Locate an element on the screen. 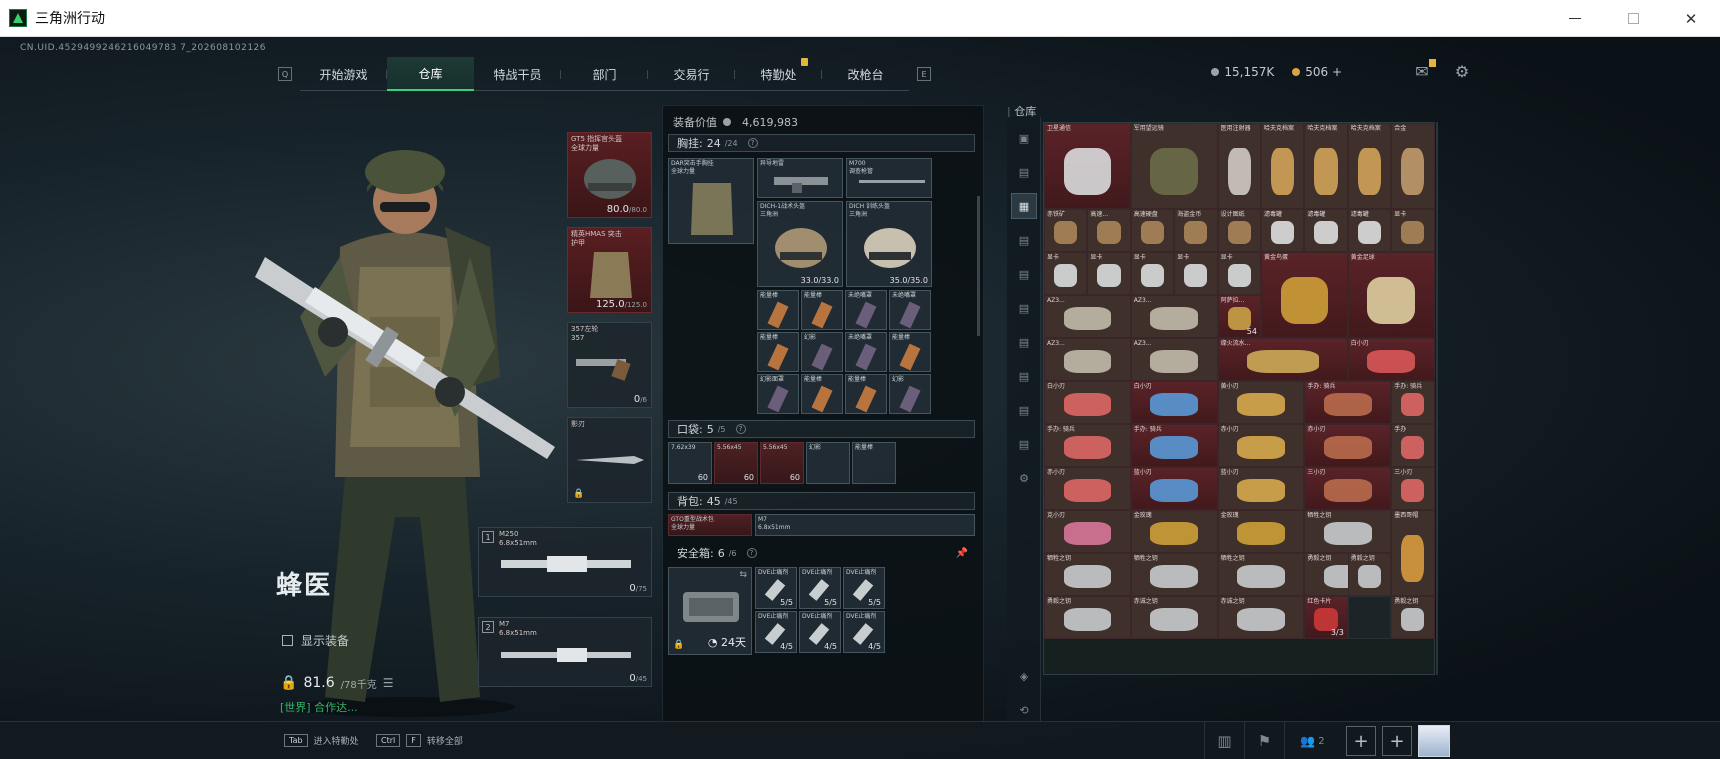 Image resolution: width=1720 pixels, height=759 pixels. mail-icon: ✉ is located at coordinates (1424, 70).